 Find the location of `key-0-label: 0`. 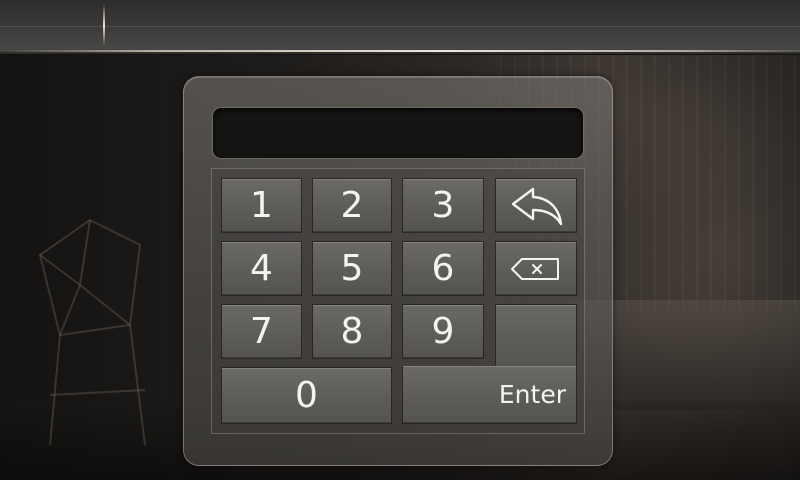

key-0-label: 0 is located at coordinates (306, 395).